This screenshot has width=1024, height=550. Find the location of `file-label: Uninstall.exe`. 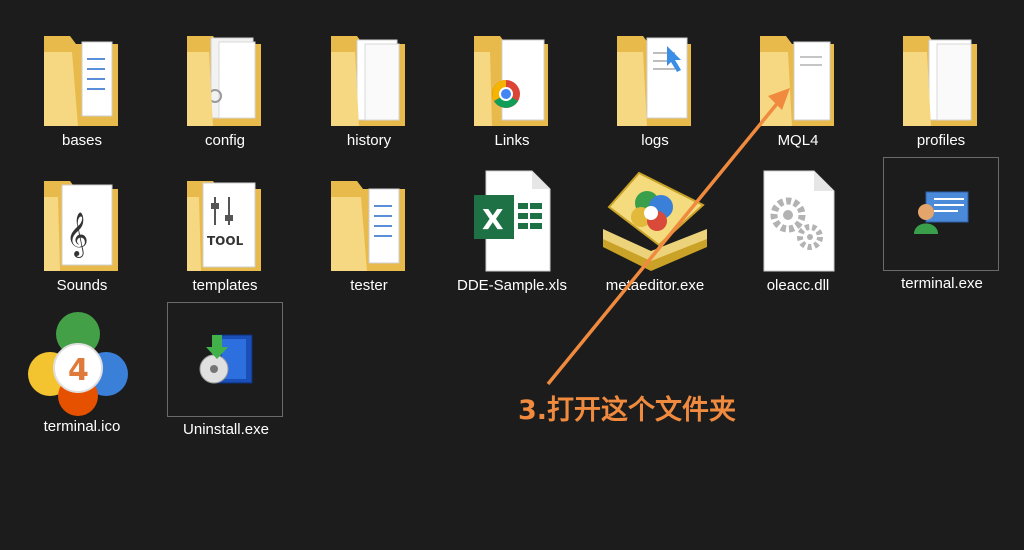

file-label: Uninstall.exe is located at coordinates (226, 429).